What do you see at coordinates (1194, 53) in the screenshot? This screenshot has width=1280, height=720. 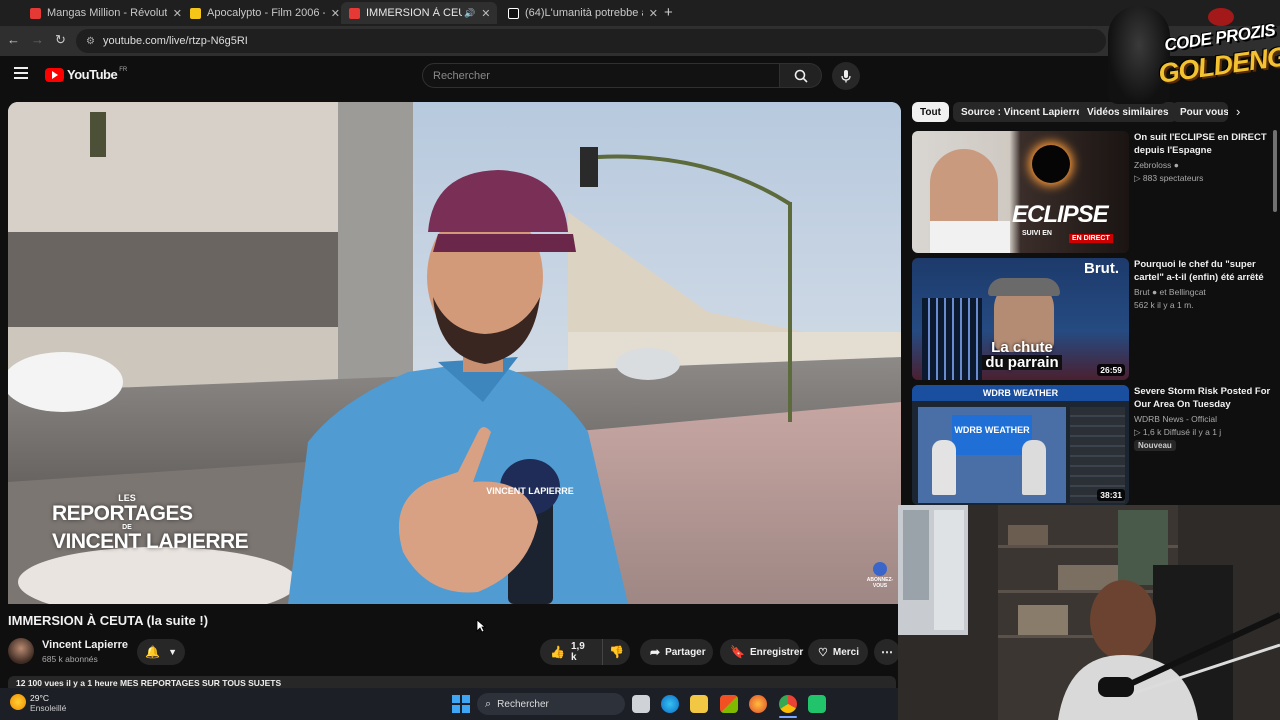 I see `promo-logo: CODE PROZIS GOLDENG` at bounding box center [1194, 53].